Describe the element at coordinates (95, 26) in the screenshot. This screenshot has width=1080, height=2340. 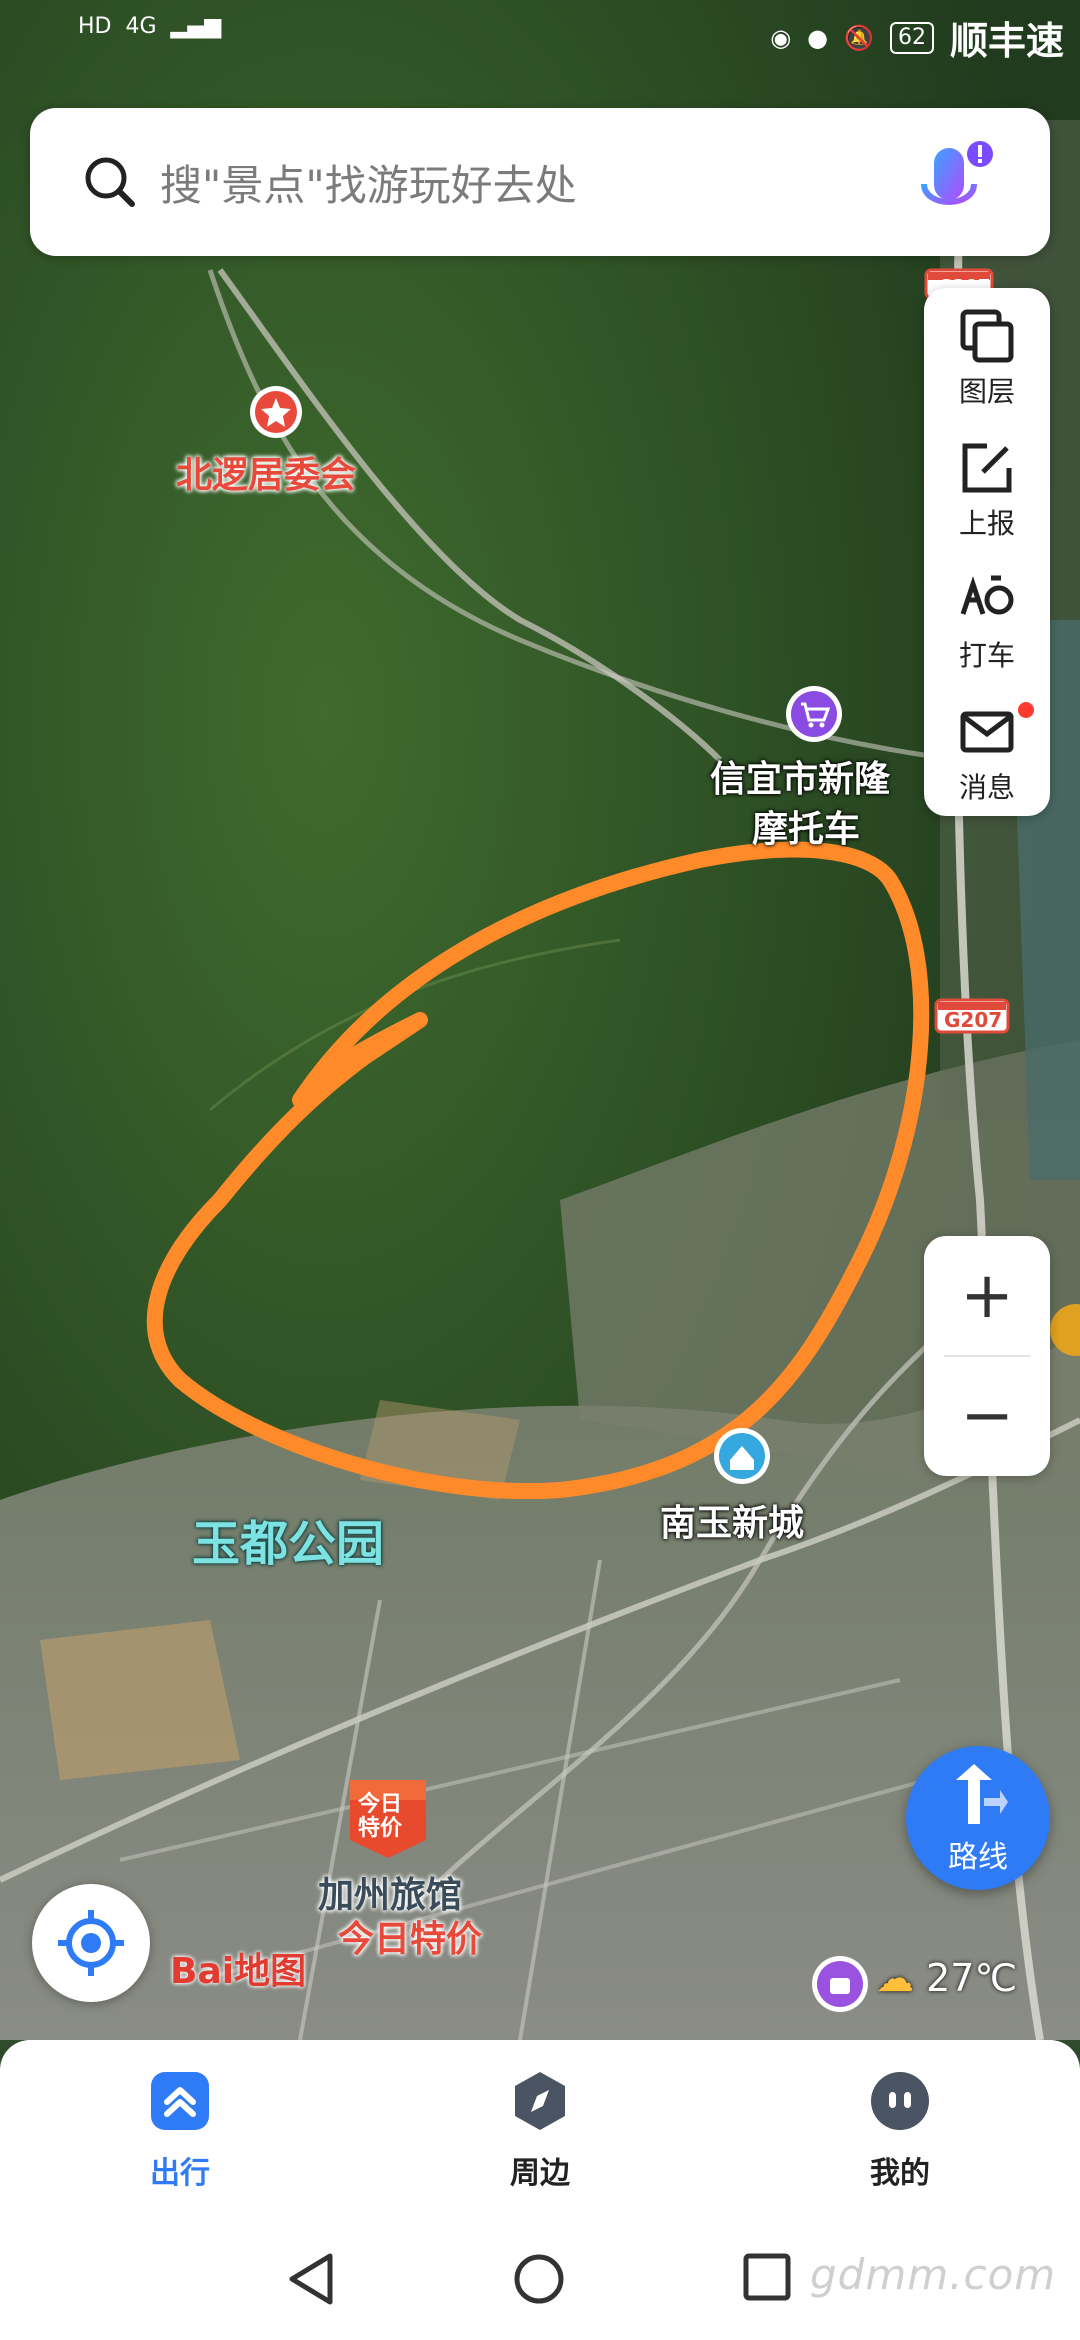
I see `hd-indicator: HD` at that location.